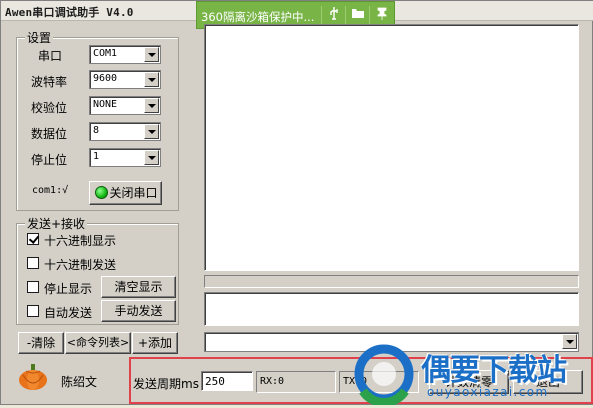 Image resolution: width=593 pixels, height=408 pixels. Describe the element at coordinates (125, 157) in the screenshot. I see `stopbits-select: 1` at that location.